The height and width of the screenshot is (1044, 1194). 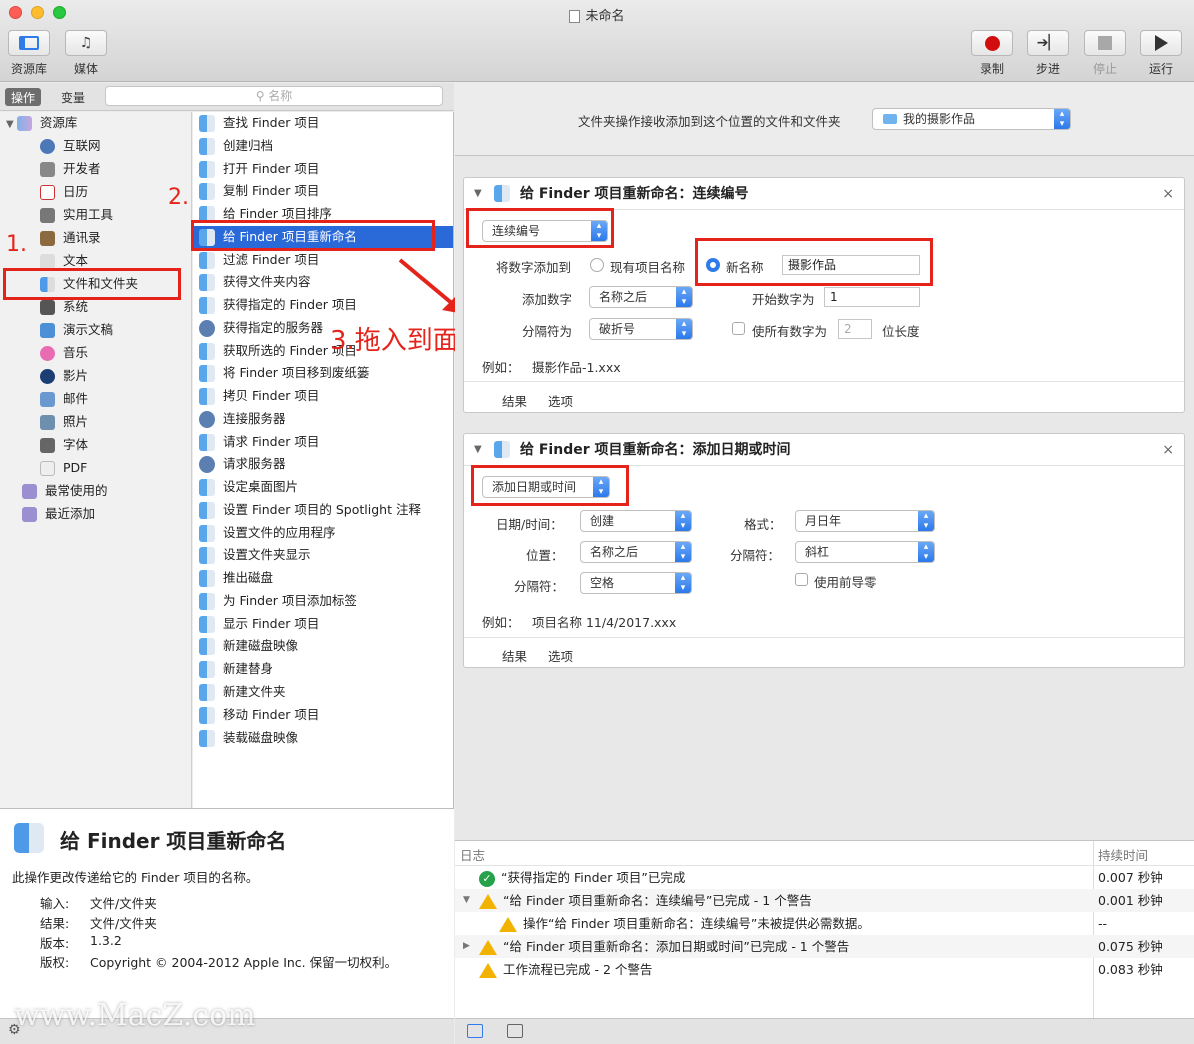 I want to click on chevron-updown-icon: ▴ ▾, so click(x=926, y=552).